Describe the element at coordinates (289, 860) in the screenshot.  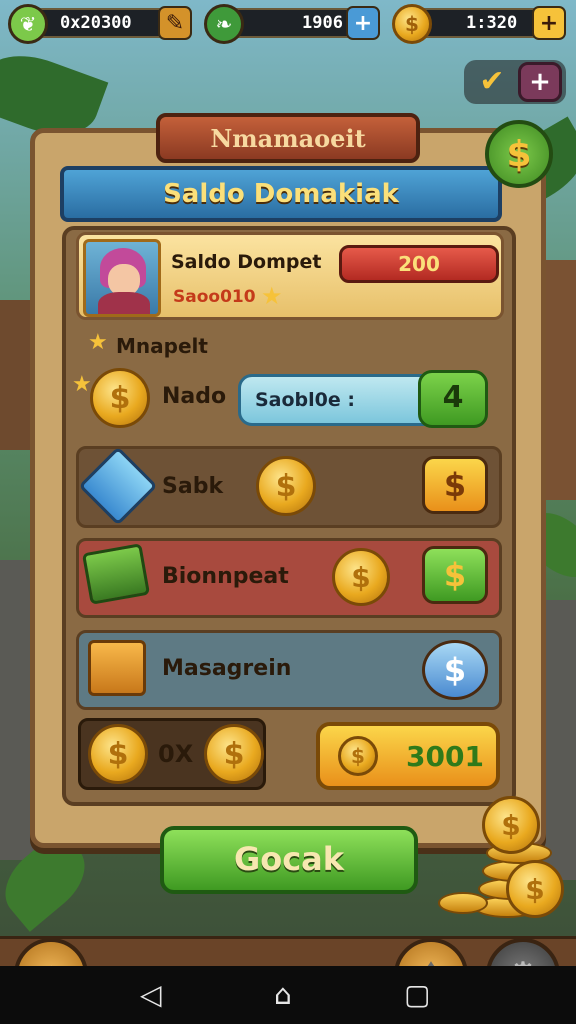
I see `primary-action-button: Gocak` at that location.